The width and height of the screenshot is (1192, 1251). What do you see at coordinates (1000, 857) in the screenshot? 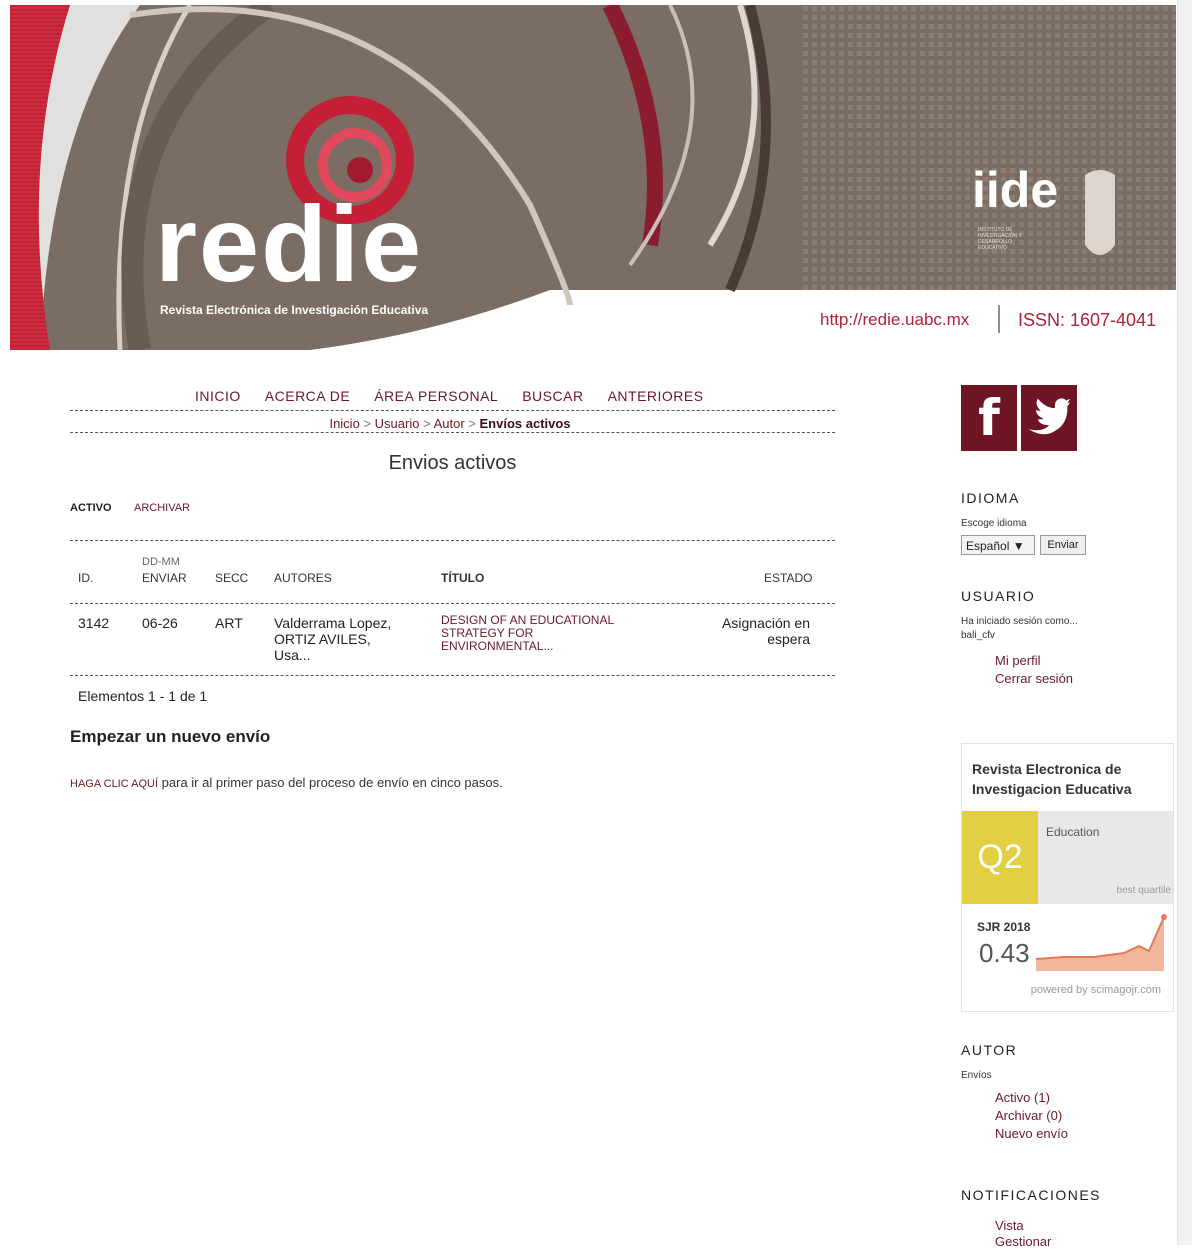
I see `quartile-badge: Q2` at bounding box center [1000, 857].